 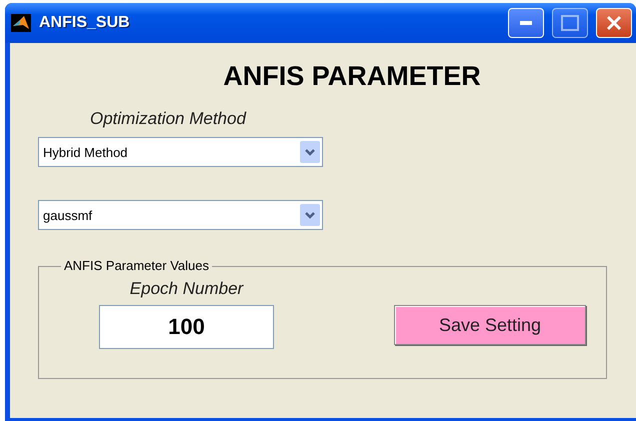 I want to click on maximize-icon, so click(x=570, y=23).